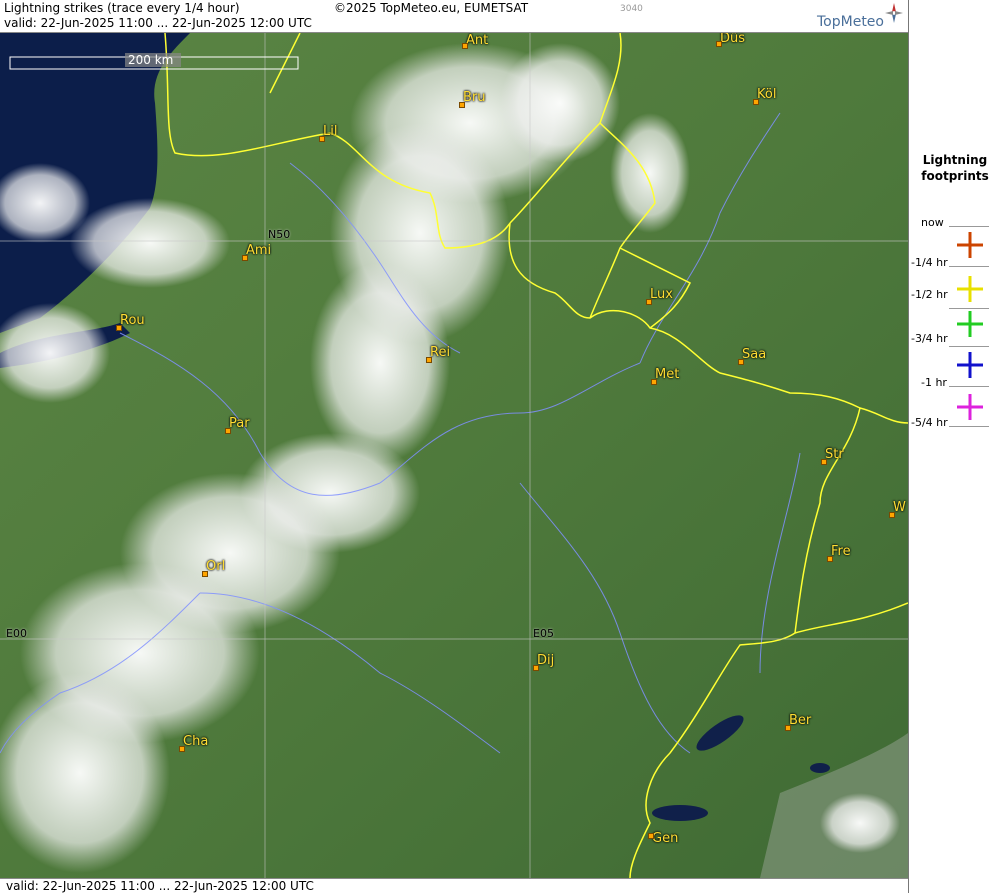  Describe the element at coordinates (663, 838) in the screenshot. I see `city-geneva: Gen` at that location.